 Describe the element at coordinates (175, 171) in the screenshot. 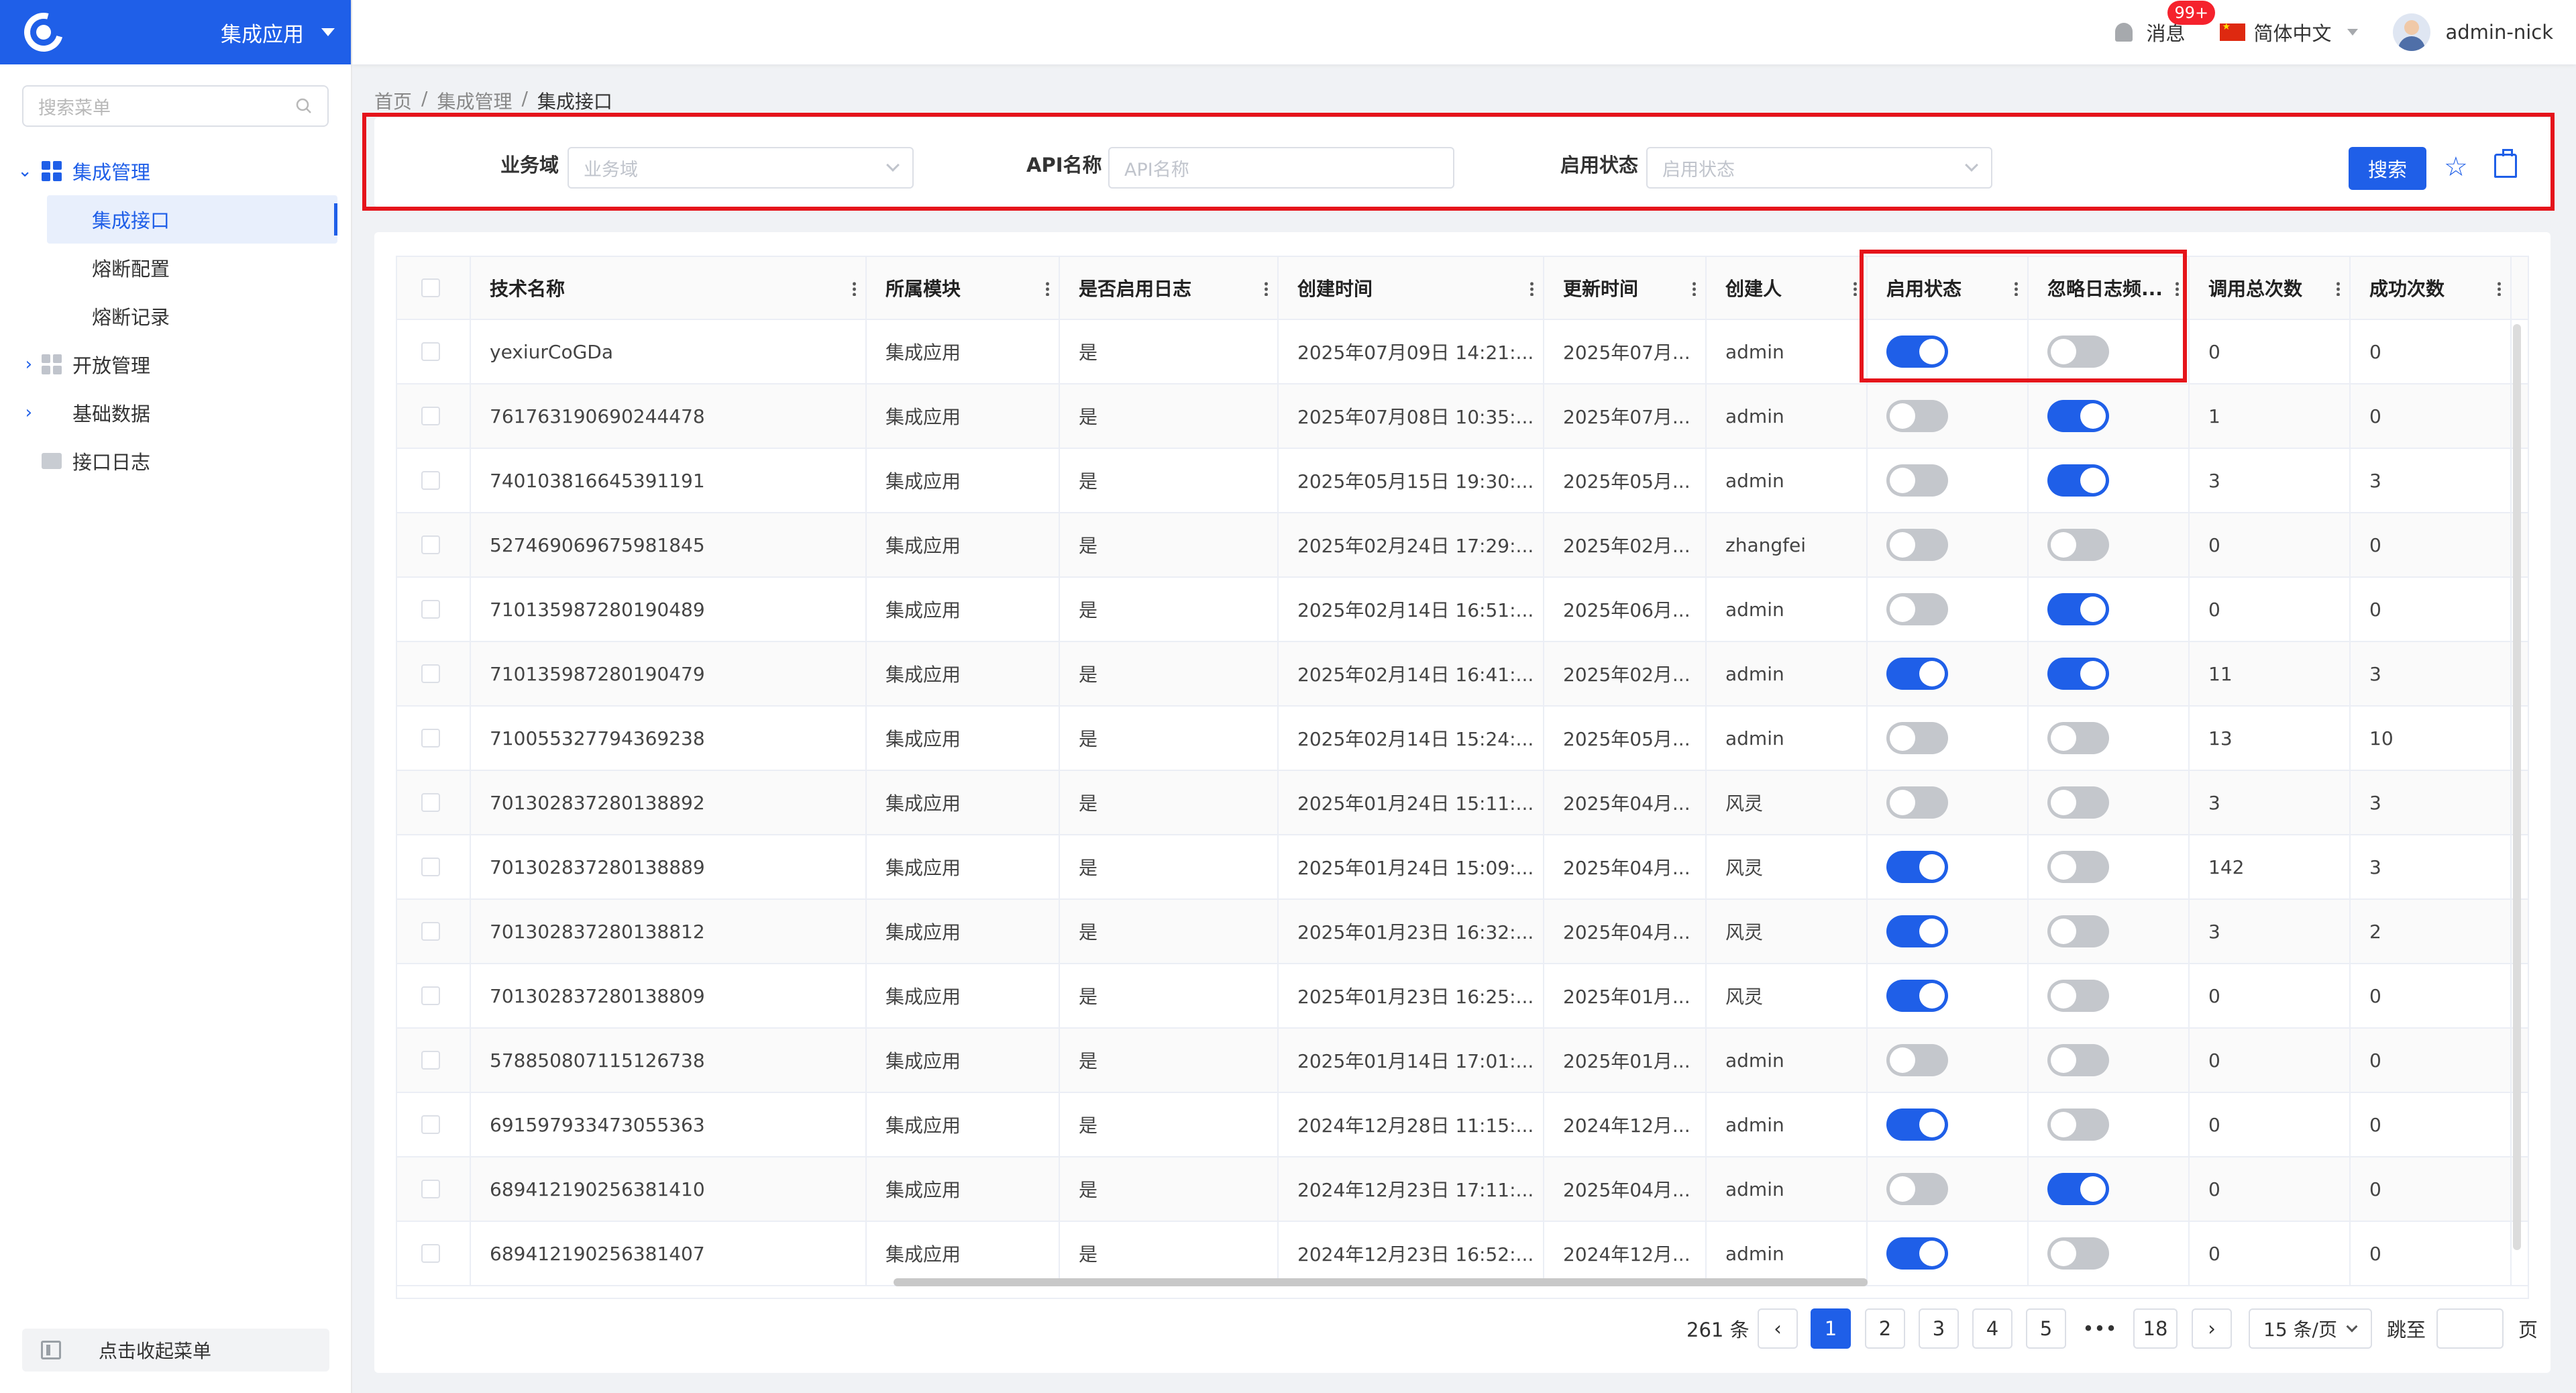

I see `menu-item-integration-management: ⌄ 集成管理` at that location.